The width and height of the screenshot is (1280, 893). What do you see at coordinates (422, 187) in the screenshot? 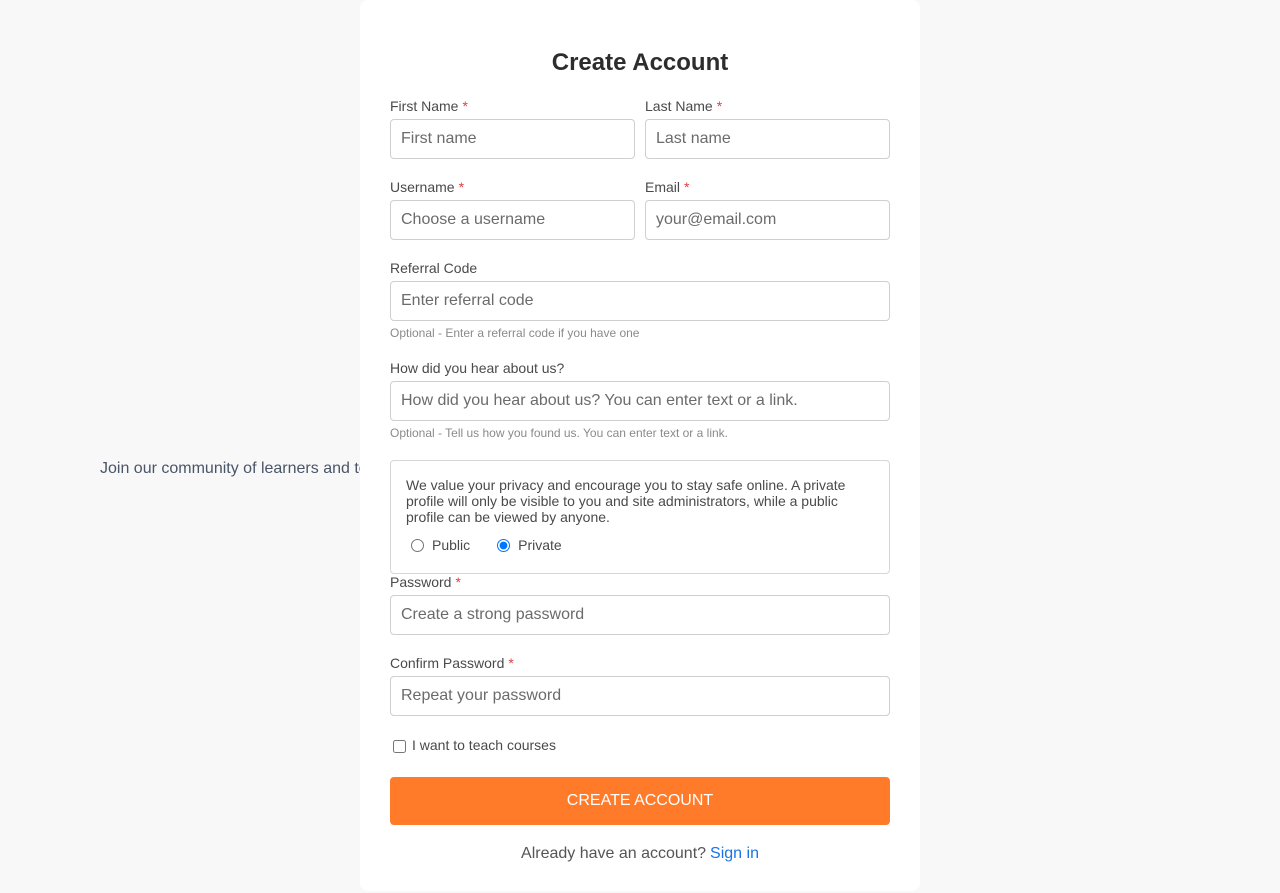
I see `username-label-text: Username` at bounding box center [422, 187].